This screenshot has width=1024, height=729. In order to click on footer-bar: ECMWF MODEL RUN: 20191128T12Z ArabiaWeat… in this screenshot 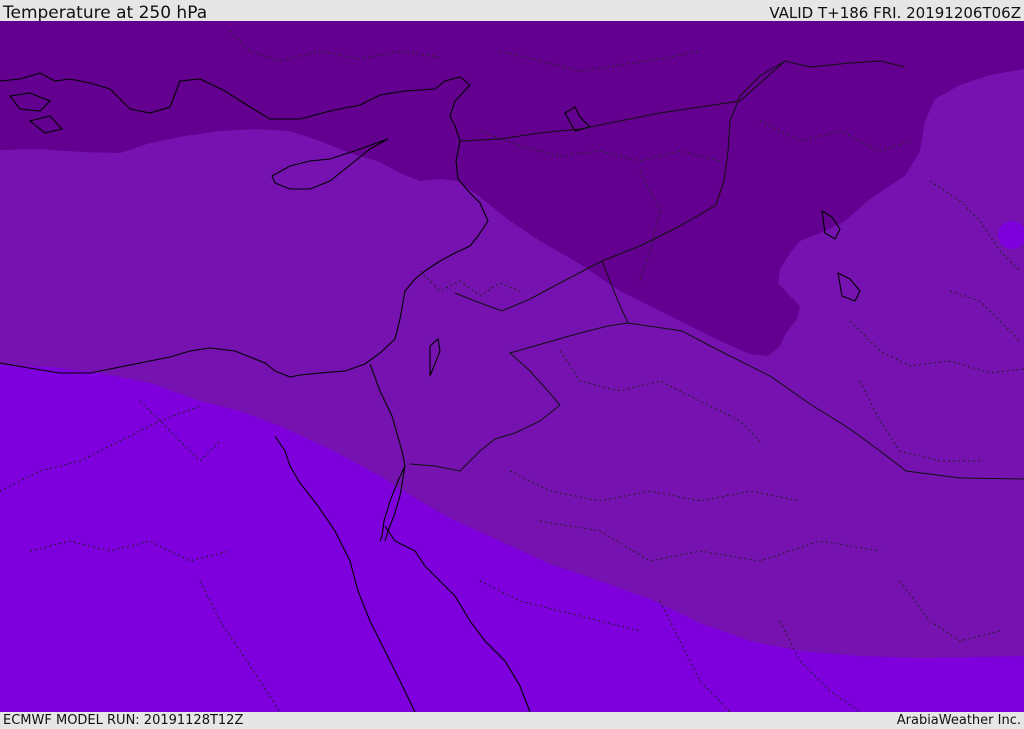, I will do `click(512, 720)`.